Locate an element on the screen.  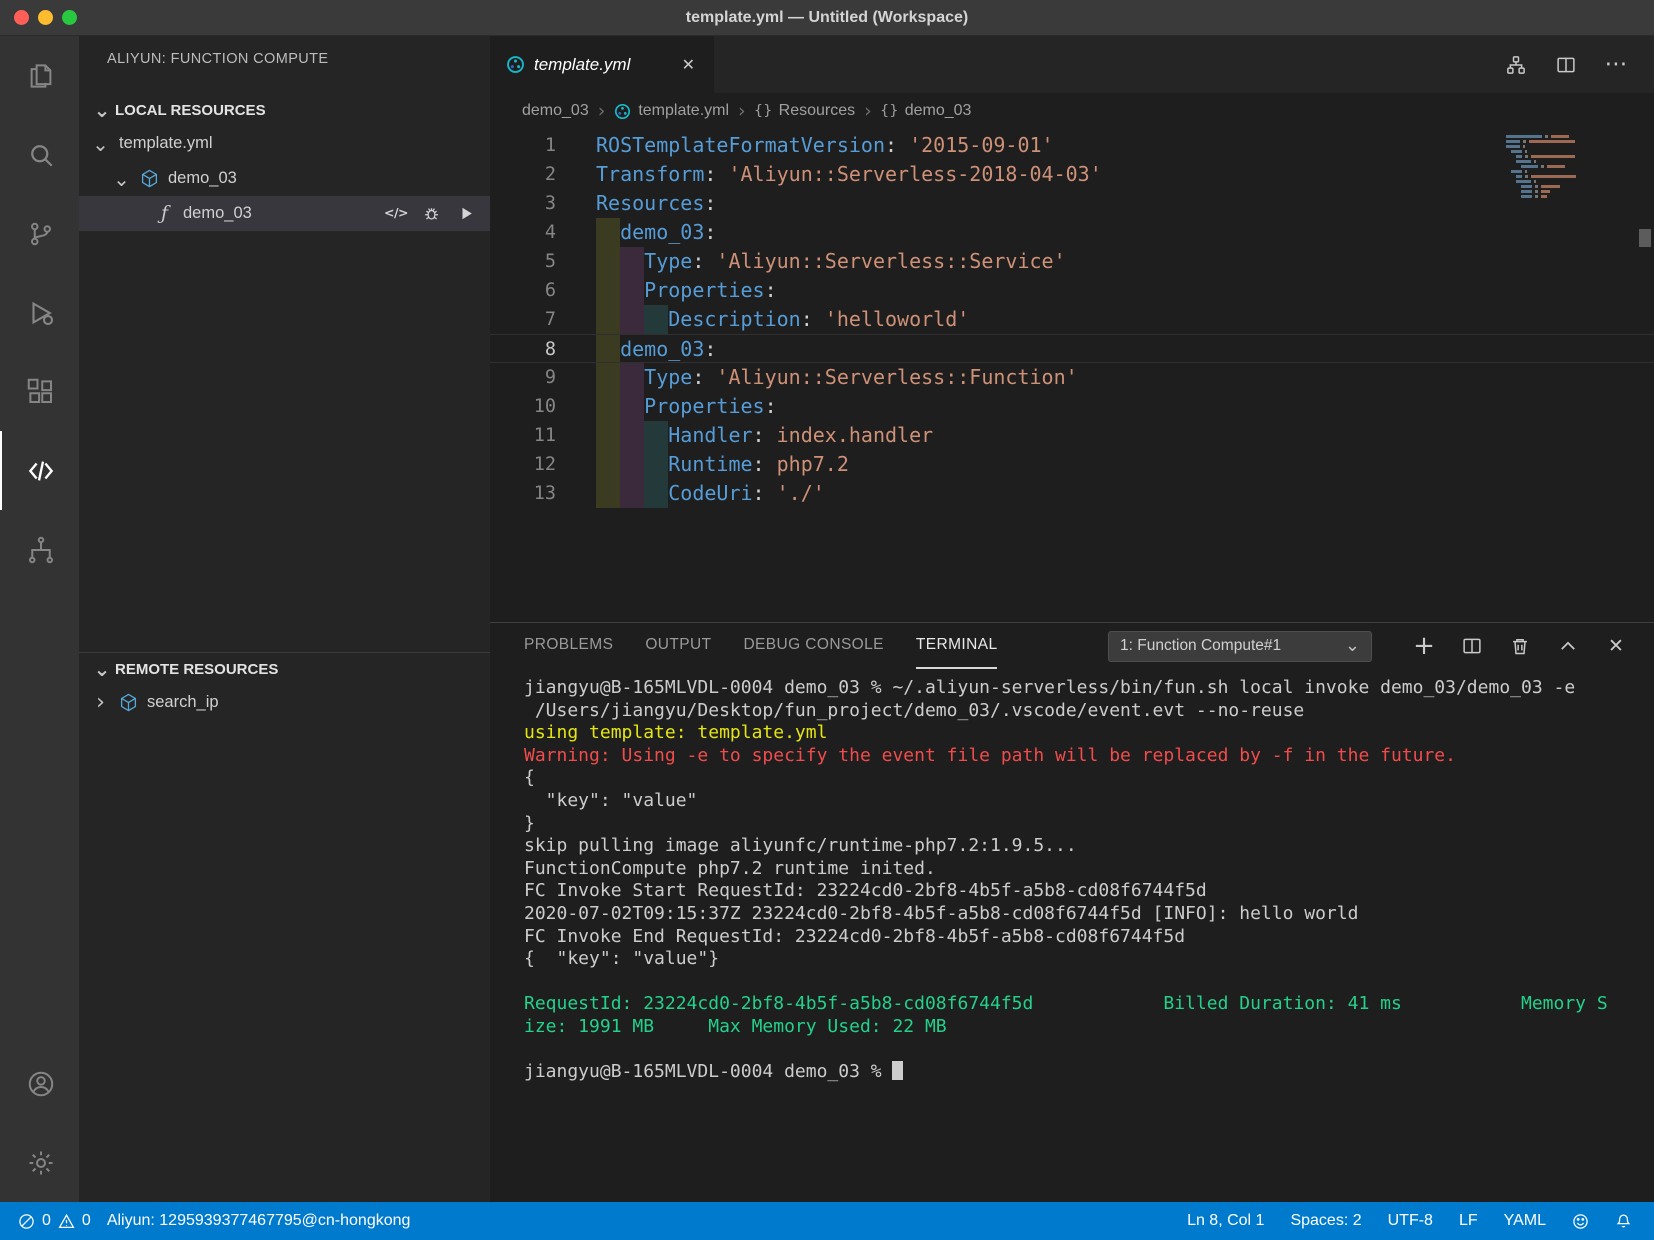
code-line: 9 Type: 'Aliyun::Serverless::Function' is located at coordinates (1072, 377).